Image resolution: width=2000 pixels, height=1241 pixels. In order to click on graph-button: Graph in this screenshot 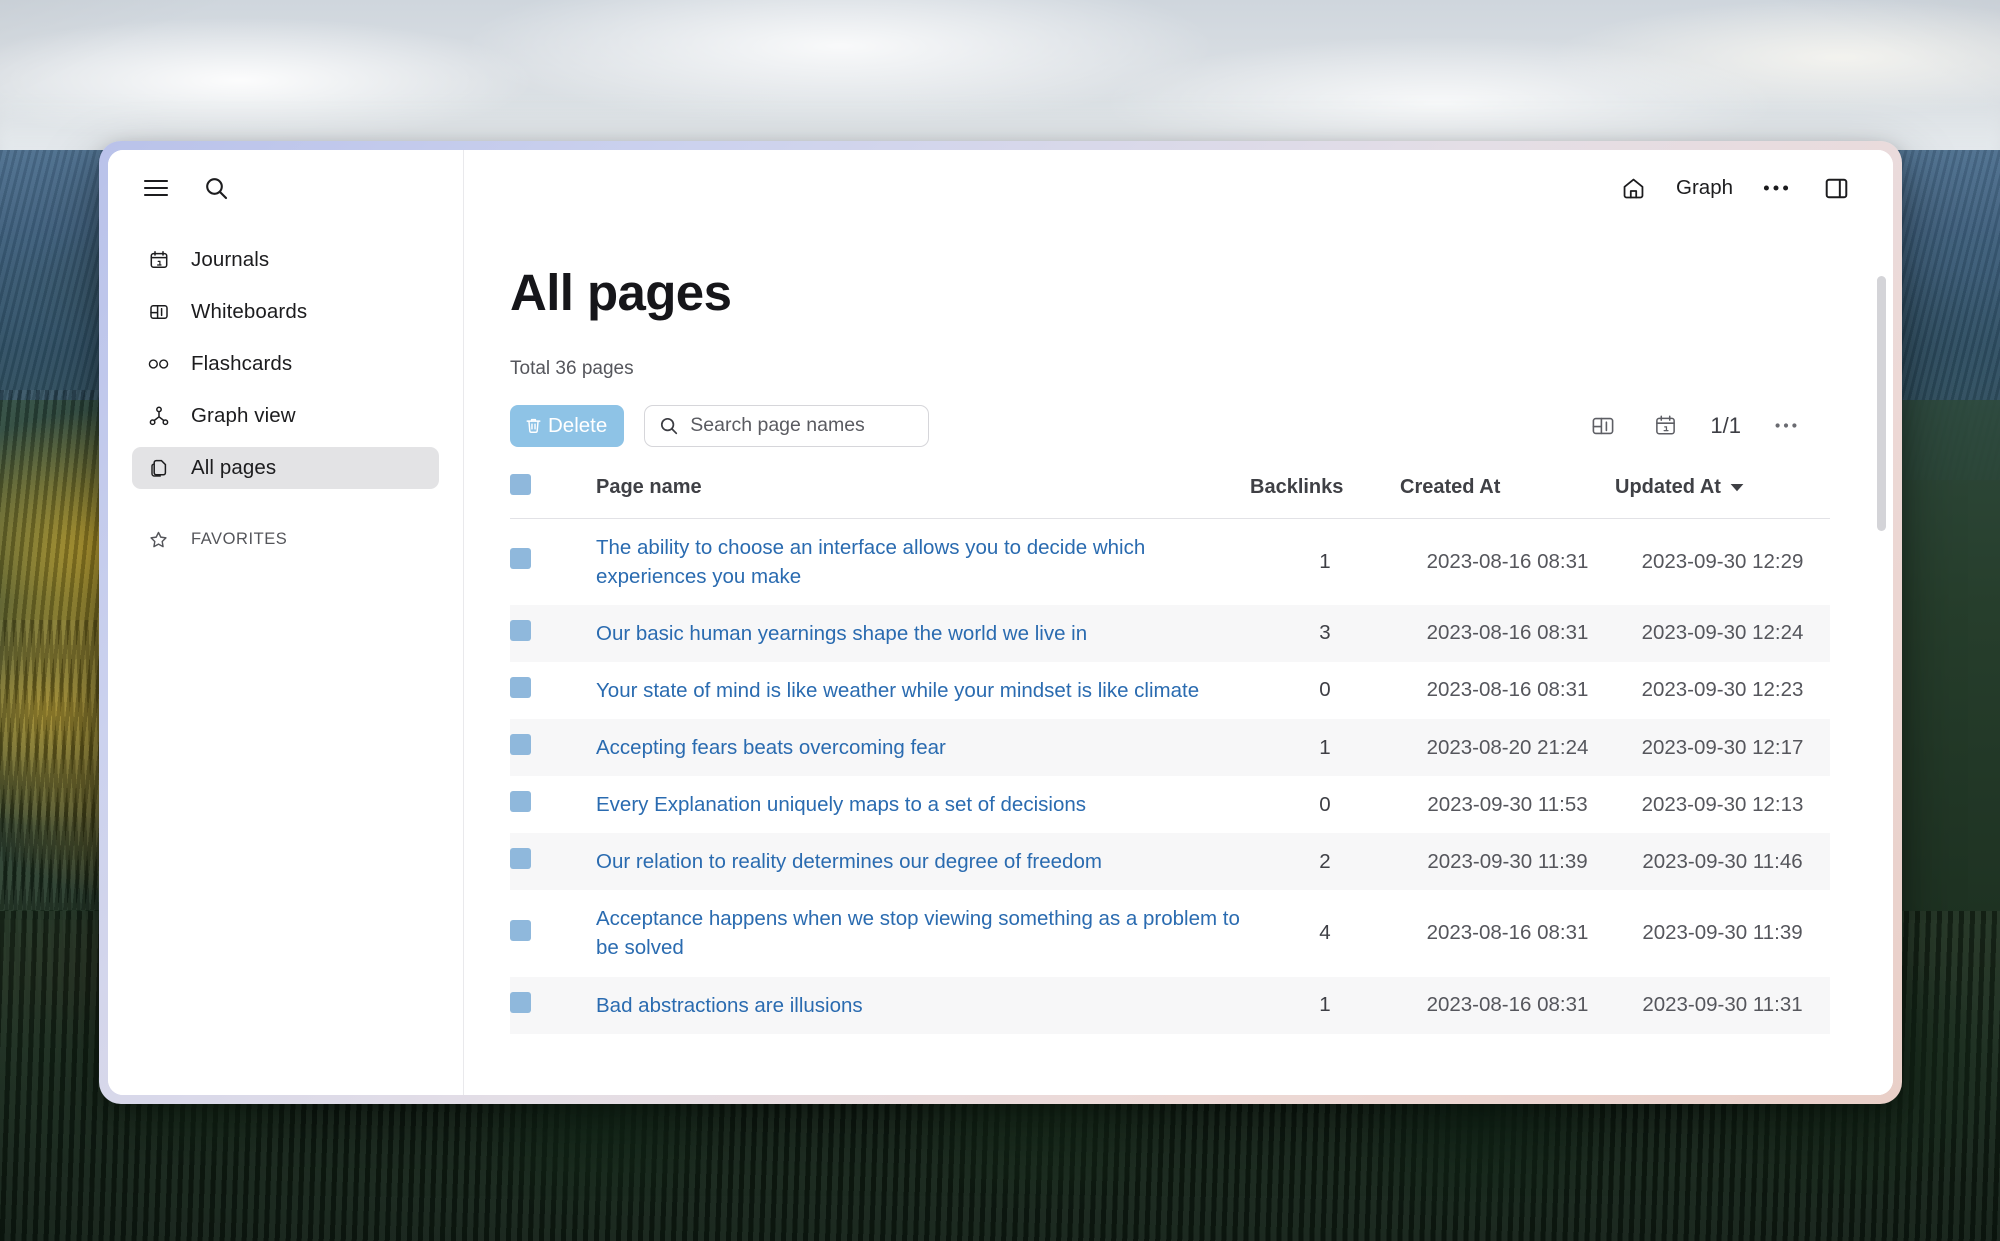, I will do `click(1704, 188)`.